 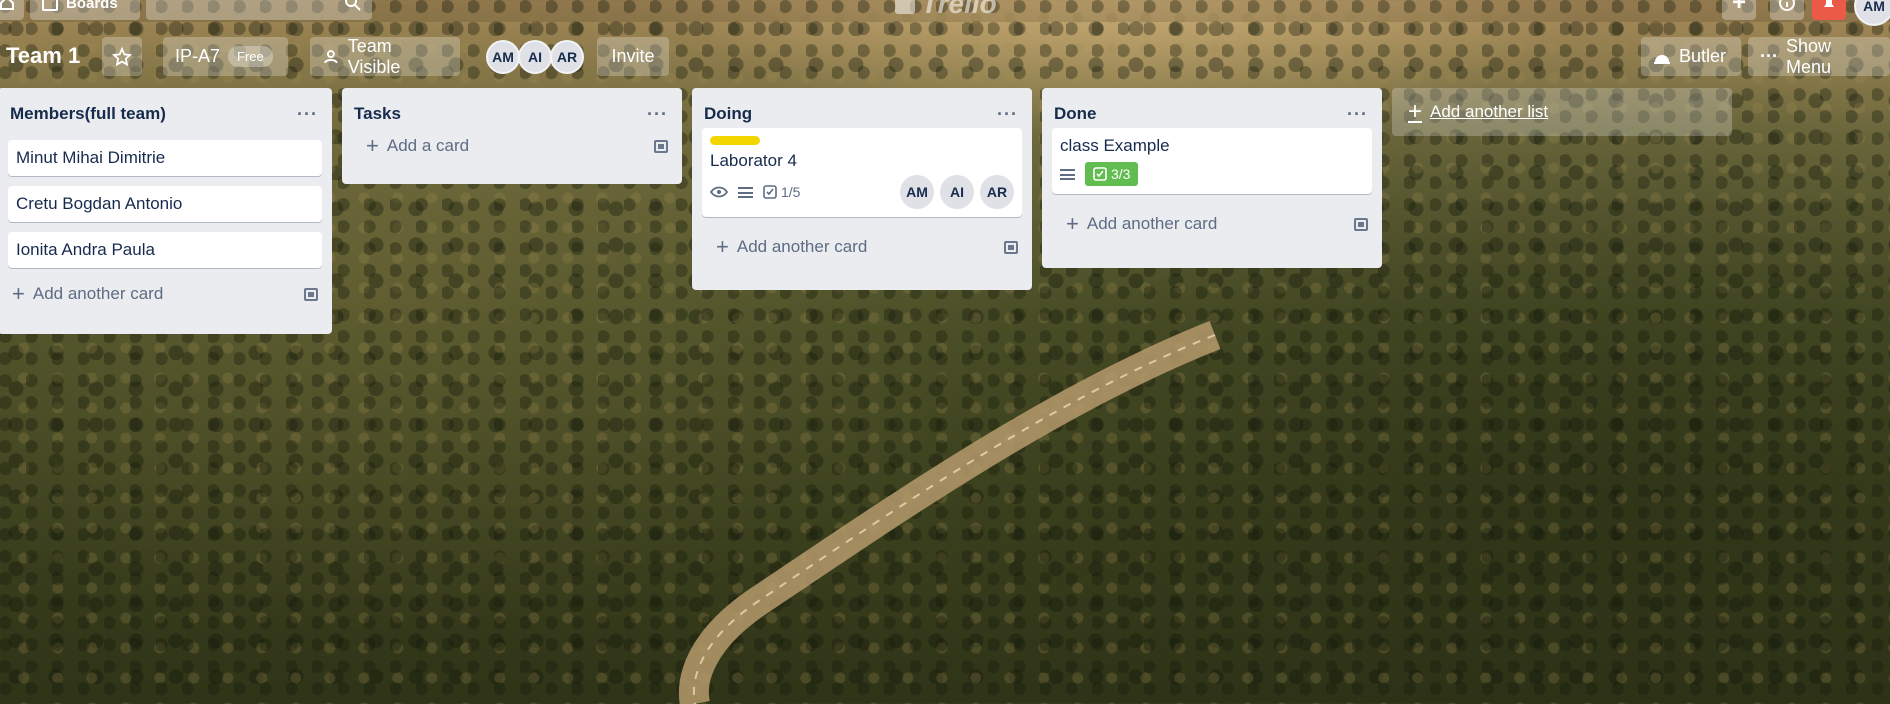 I want to click on list-header: Members(full team) ···, so click(x=166, y=114).